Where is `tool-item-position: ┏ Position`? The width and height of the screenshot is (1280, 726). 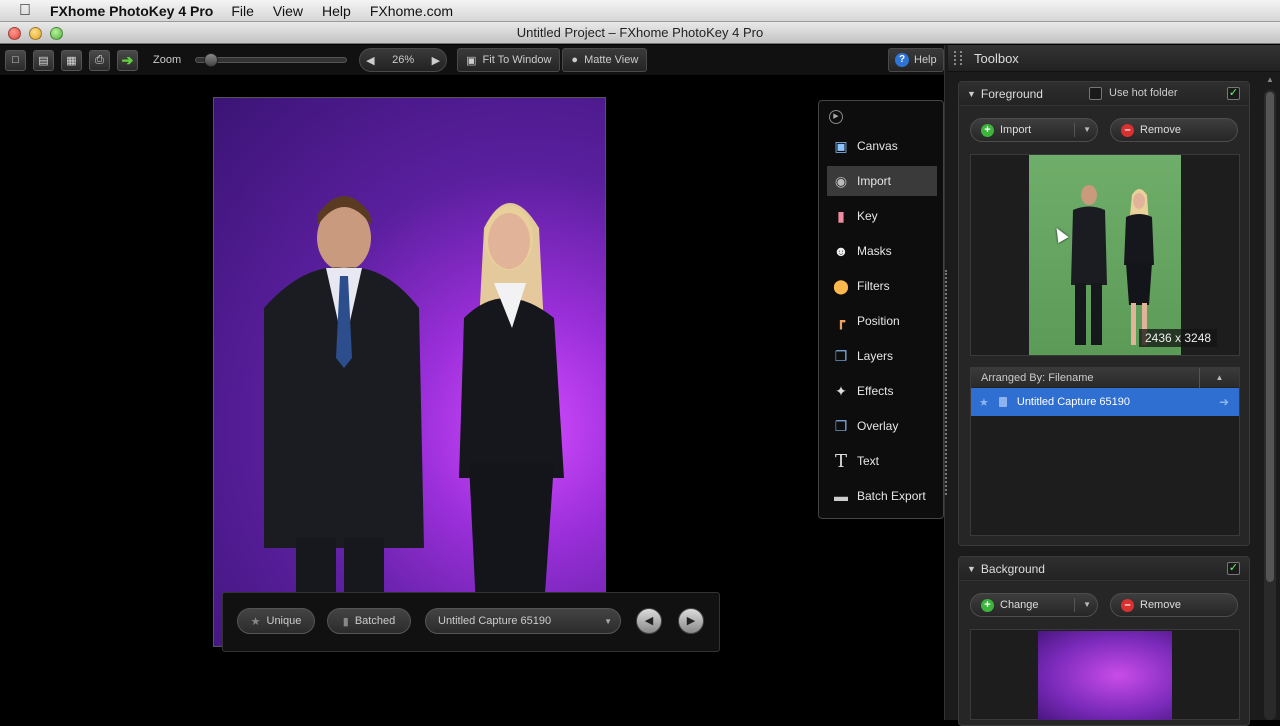
tool-item-position: ┏ Position is located at coordinates (882, 321).